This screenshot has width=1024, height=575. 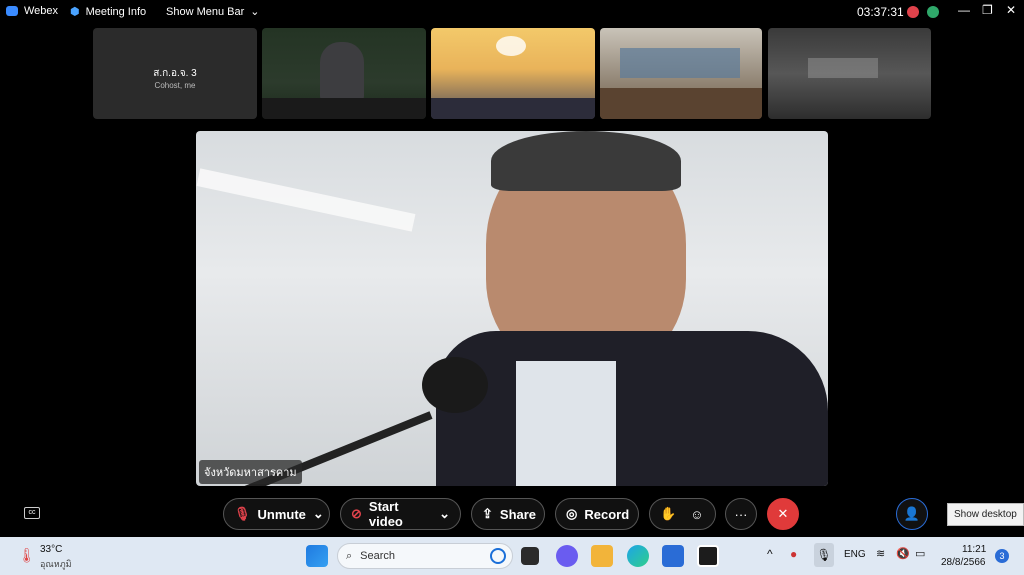 I want to click on weather-temp: 33°C, so click(x=51, y=549).